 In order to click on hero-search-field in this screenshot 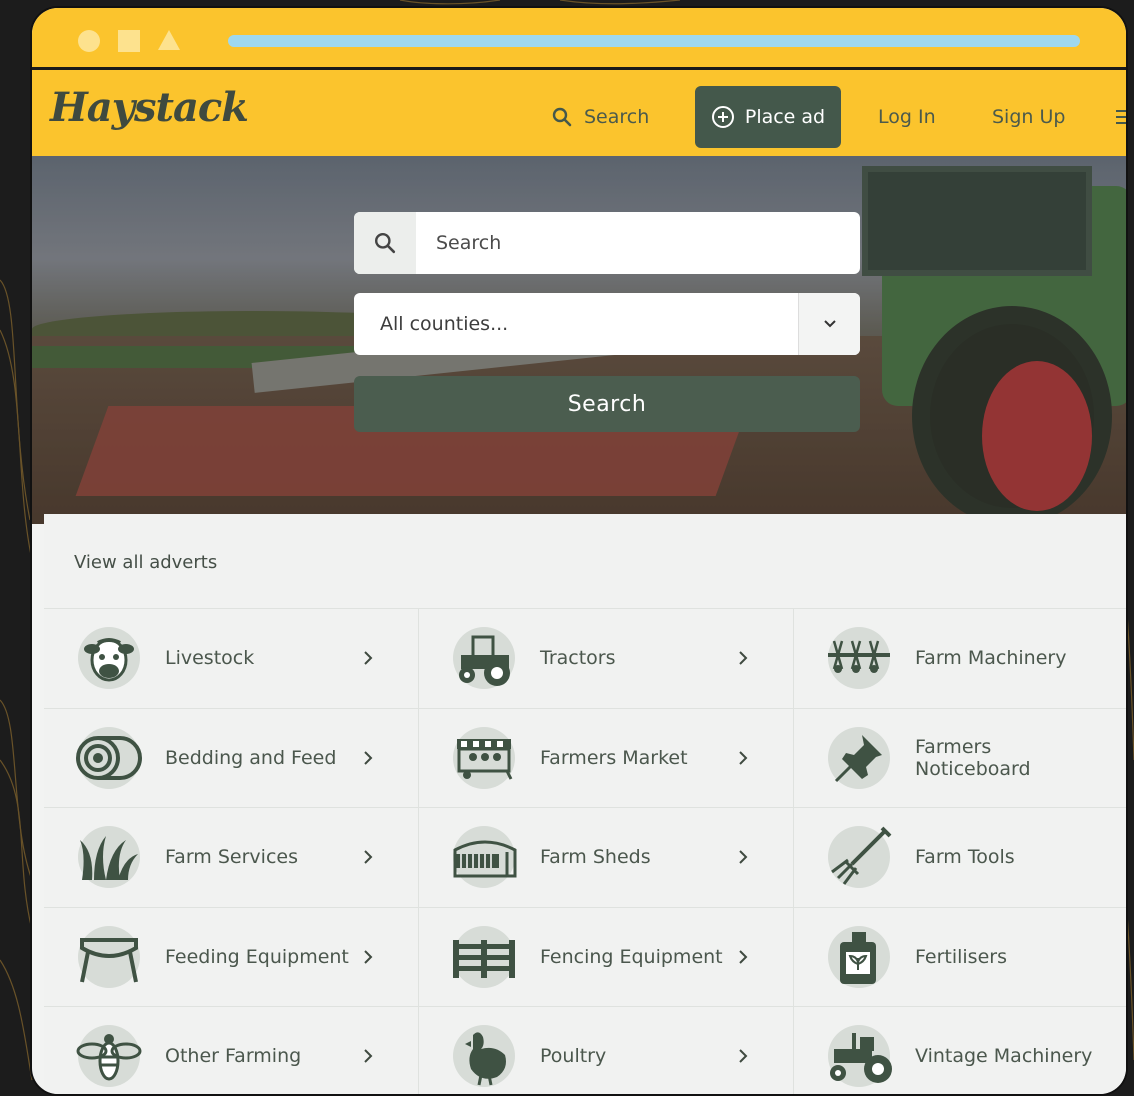, I will do `click(607, 243)`.